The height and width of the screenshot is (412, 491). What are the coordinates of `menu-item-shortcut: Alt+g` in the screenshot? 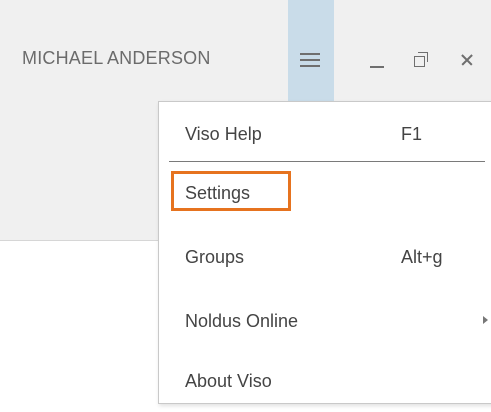 It's located at (422, 257).